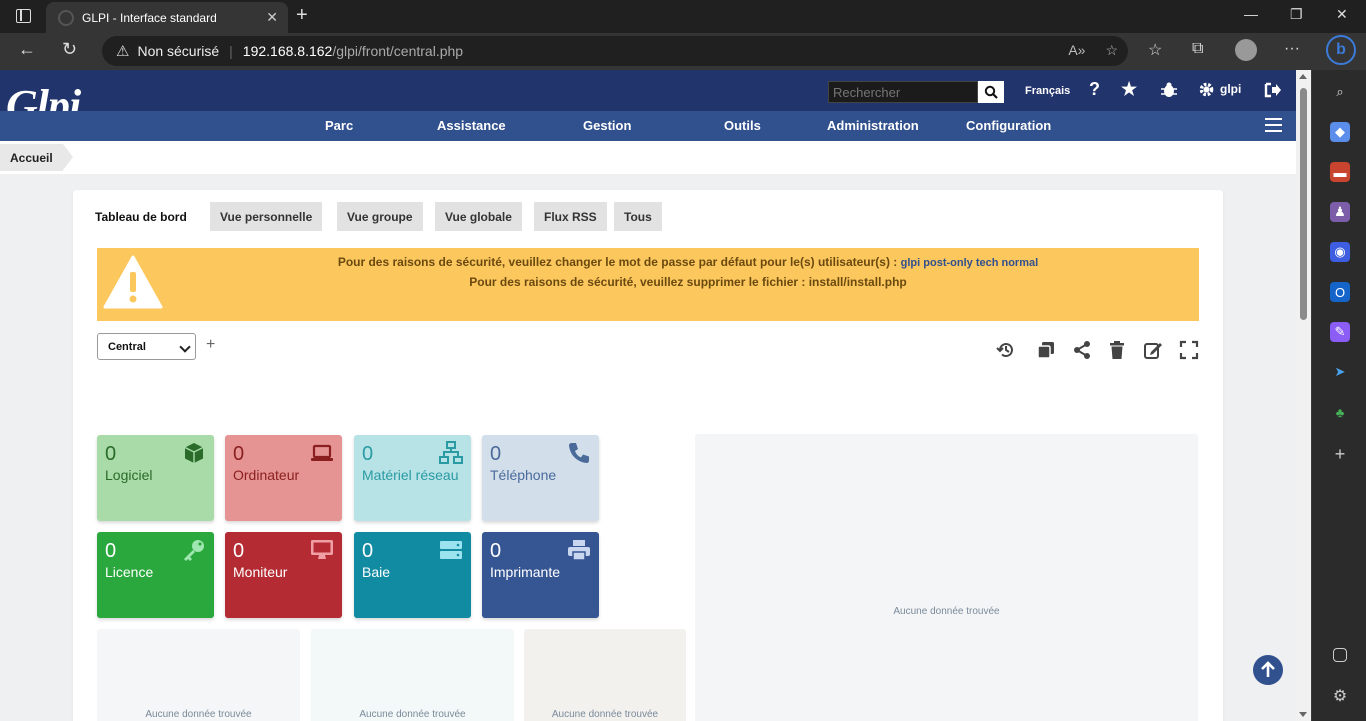 This screenshot has width=1366, height=721. I want to click on url-host: 192.168.8.162, so click(287, 51).